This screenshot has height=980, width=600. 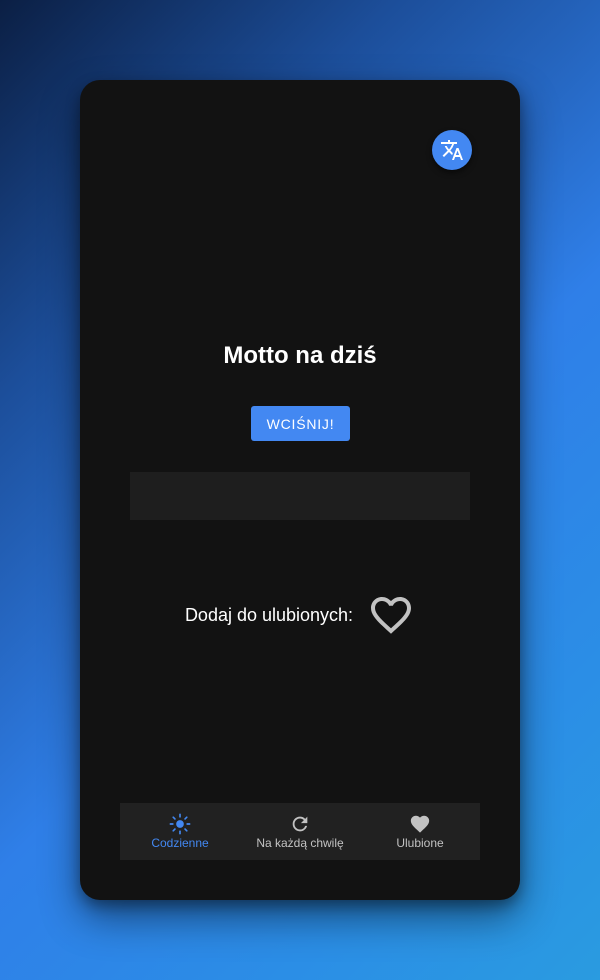 I want to click on draw-motto-button: WCIŚNIJ!, so click(x=300, y=423).